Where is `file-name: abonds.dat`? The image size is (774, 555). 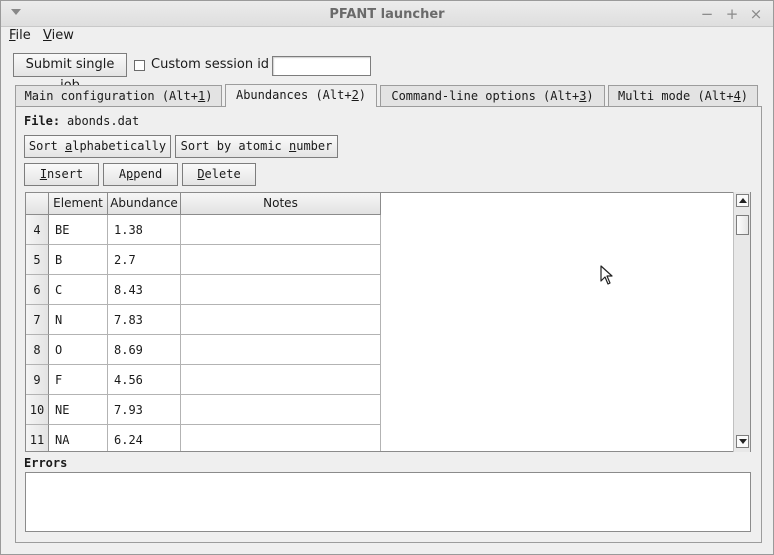
file-name: abonds.dat is located at coordinates (103, 121).